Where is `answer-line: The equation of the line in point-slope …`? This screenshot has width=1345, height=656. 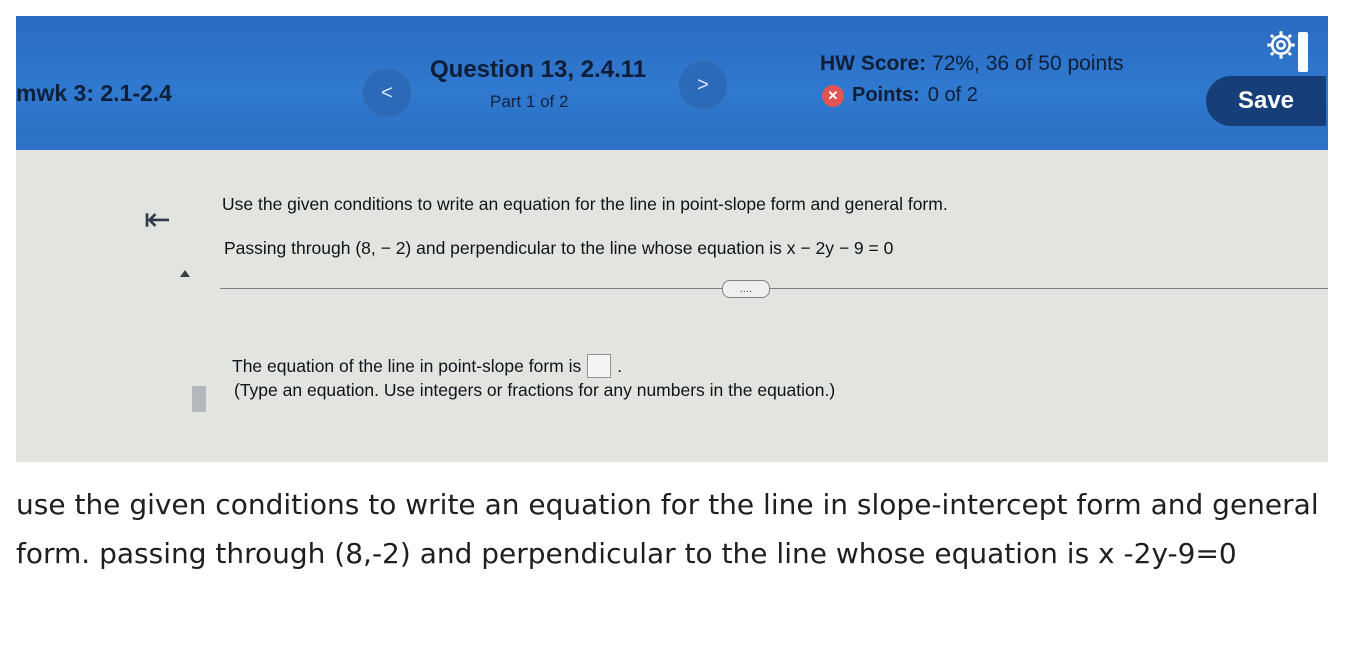 answer-line: The equation of the line in point-slope … is located at coordinates (427, 366).